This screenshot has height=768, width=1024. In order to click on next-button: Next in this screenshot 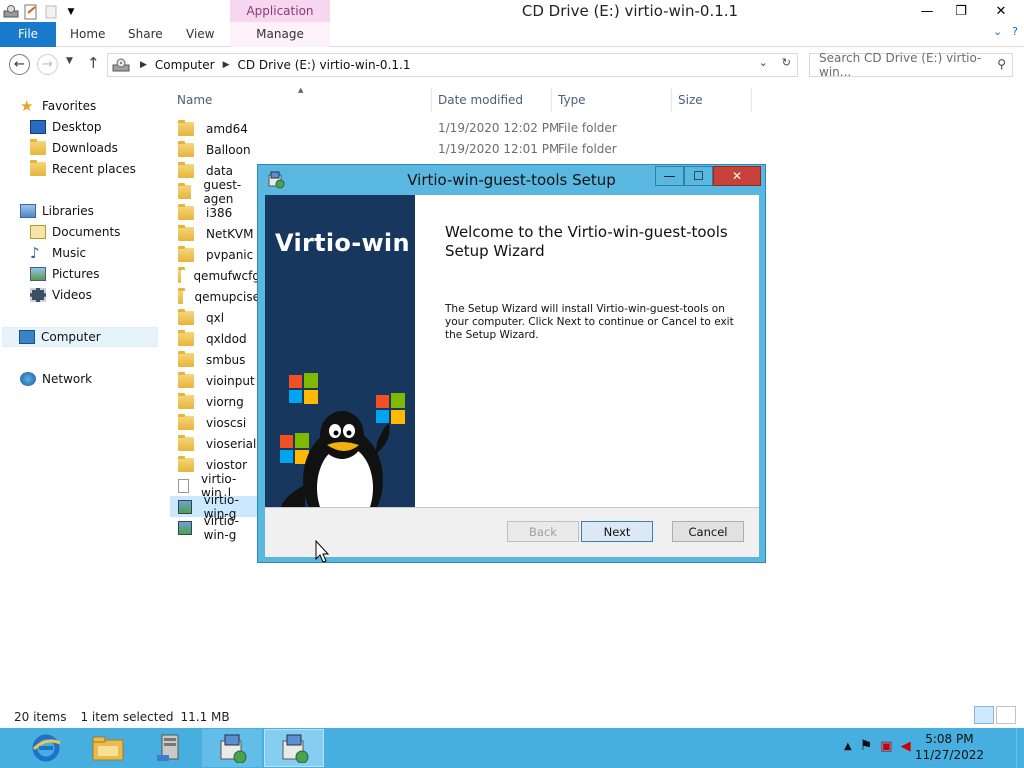, I will do `click(617, 531)`.